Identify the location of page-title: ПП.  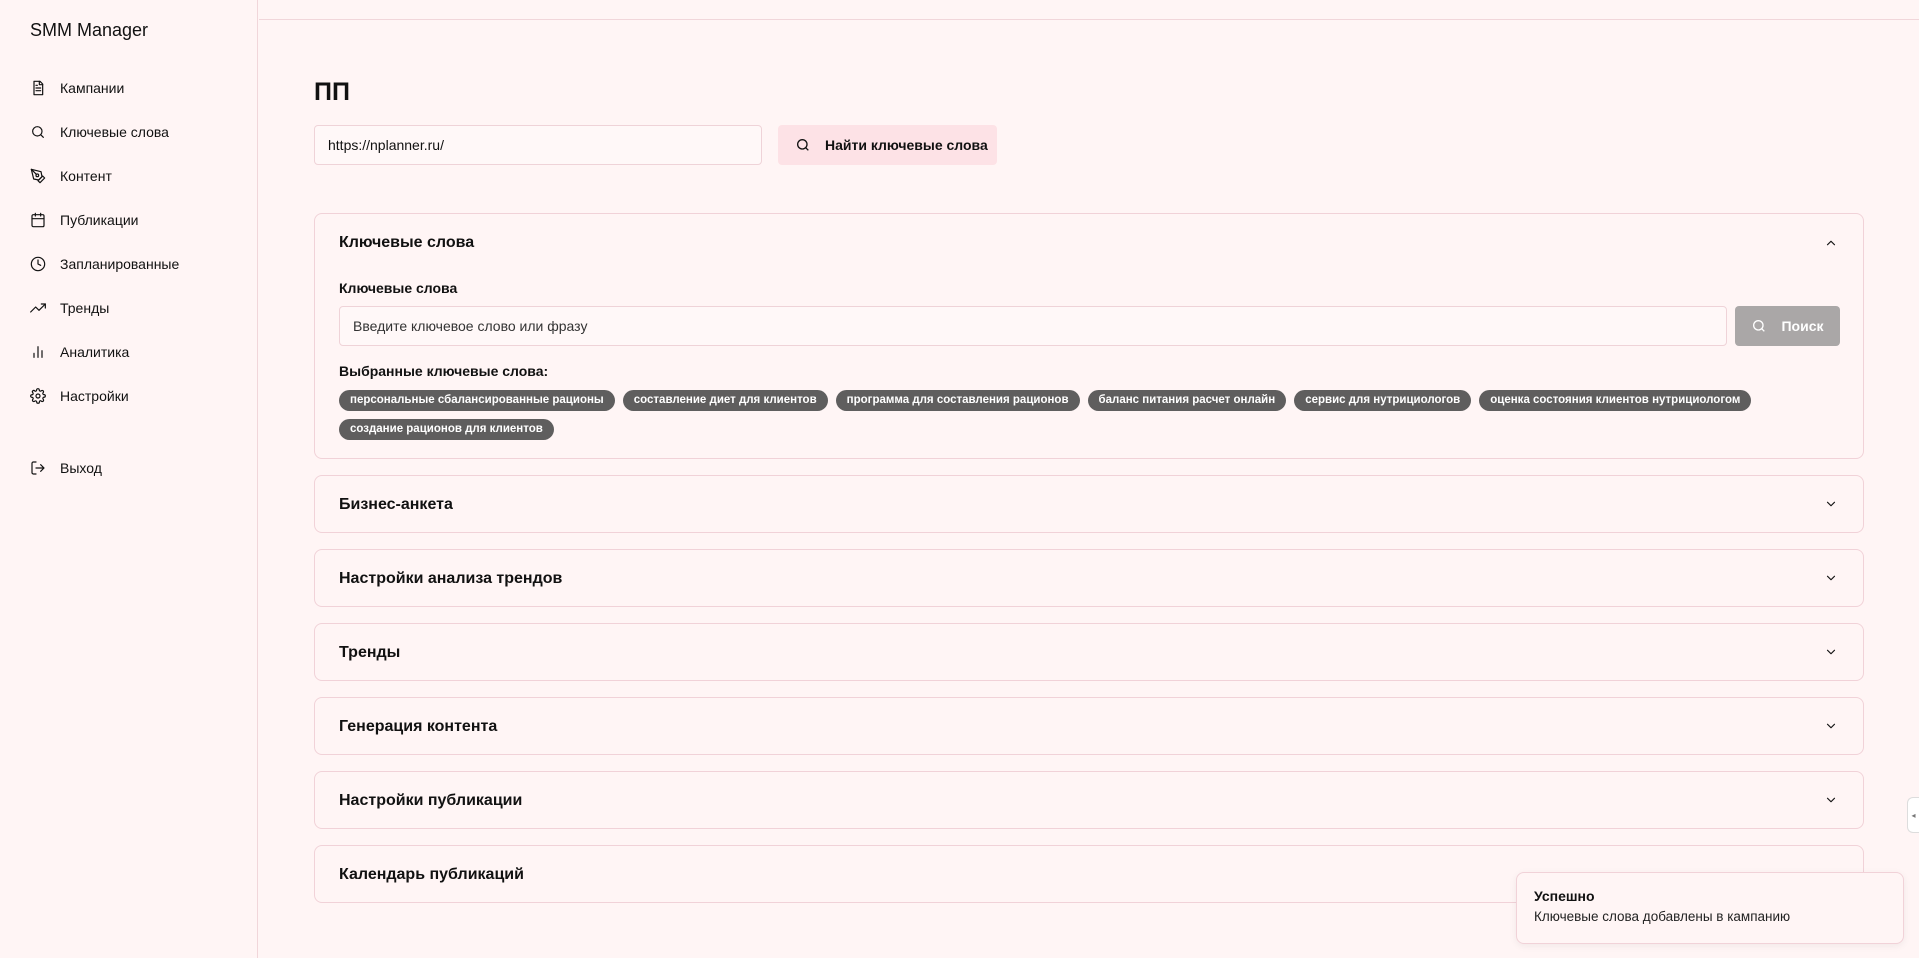
(332, 92).